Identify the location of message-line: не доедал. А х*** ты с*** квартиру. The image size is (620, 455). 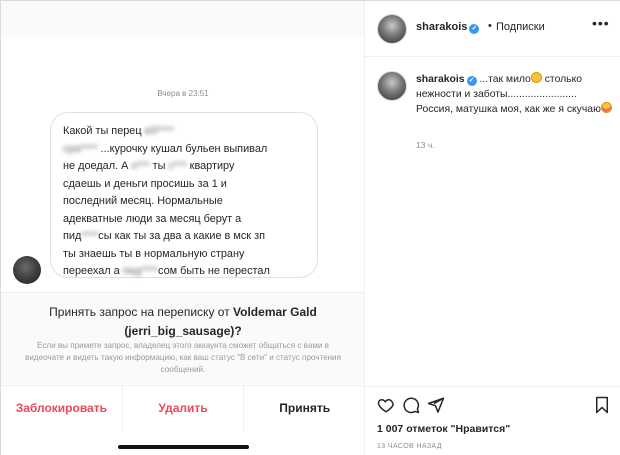
(184, 167).